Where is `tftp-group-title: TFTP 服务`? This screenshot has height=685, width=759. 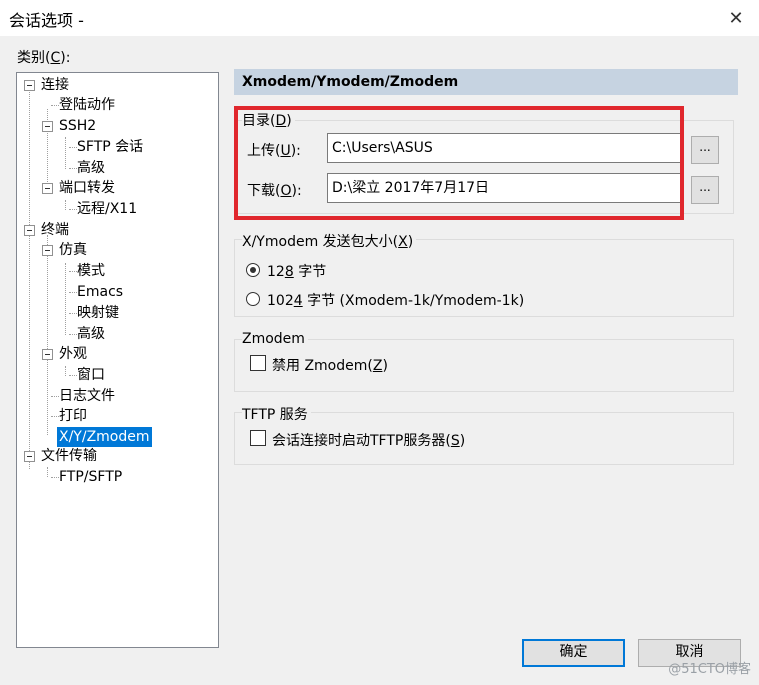 tftp-group-title: TFTP 服务 is located at coordinates (276, 414).